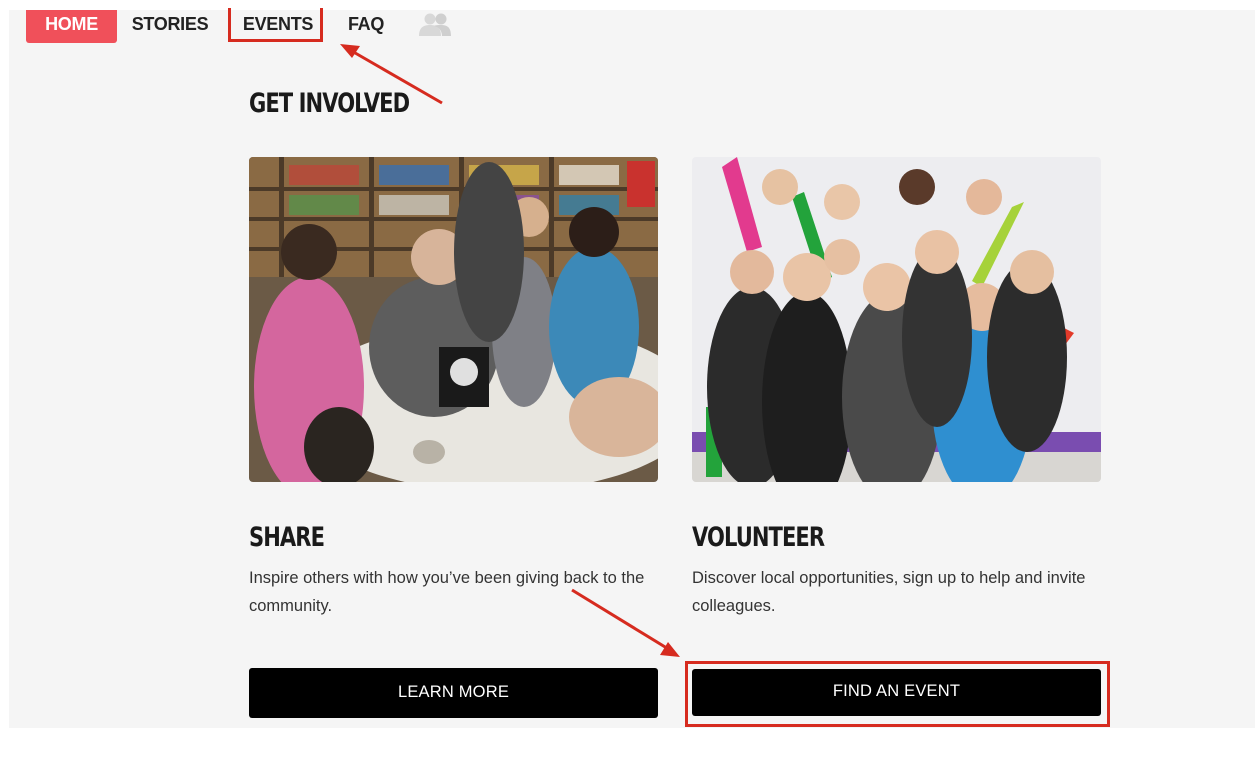  Describe the element at coordinates (453, 319) in the screenshot. I see `kids-library-photo` at that location.